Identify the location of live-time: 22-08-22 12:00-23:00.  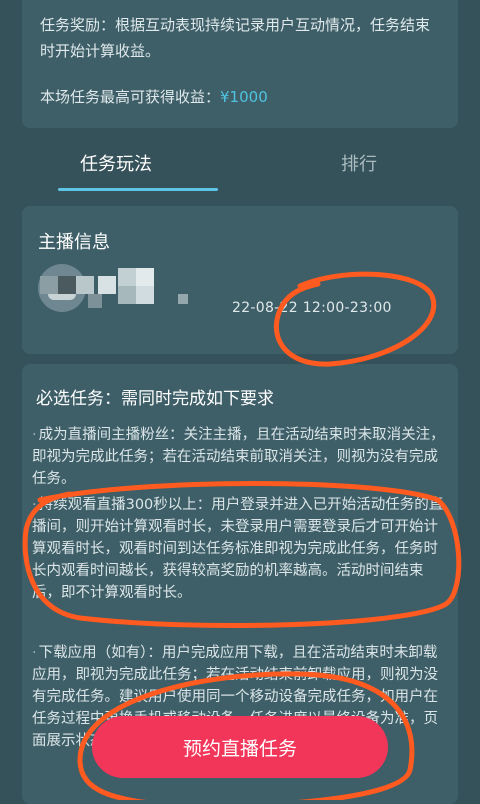
(312, 308).